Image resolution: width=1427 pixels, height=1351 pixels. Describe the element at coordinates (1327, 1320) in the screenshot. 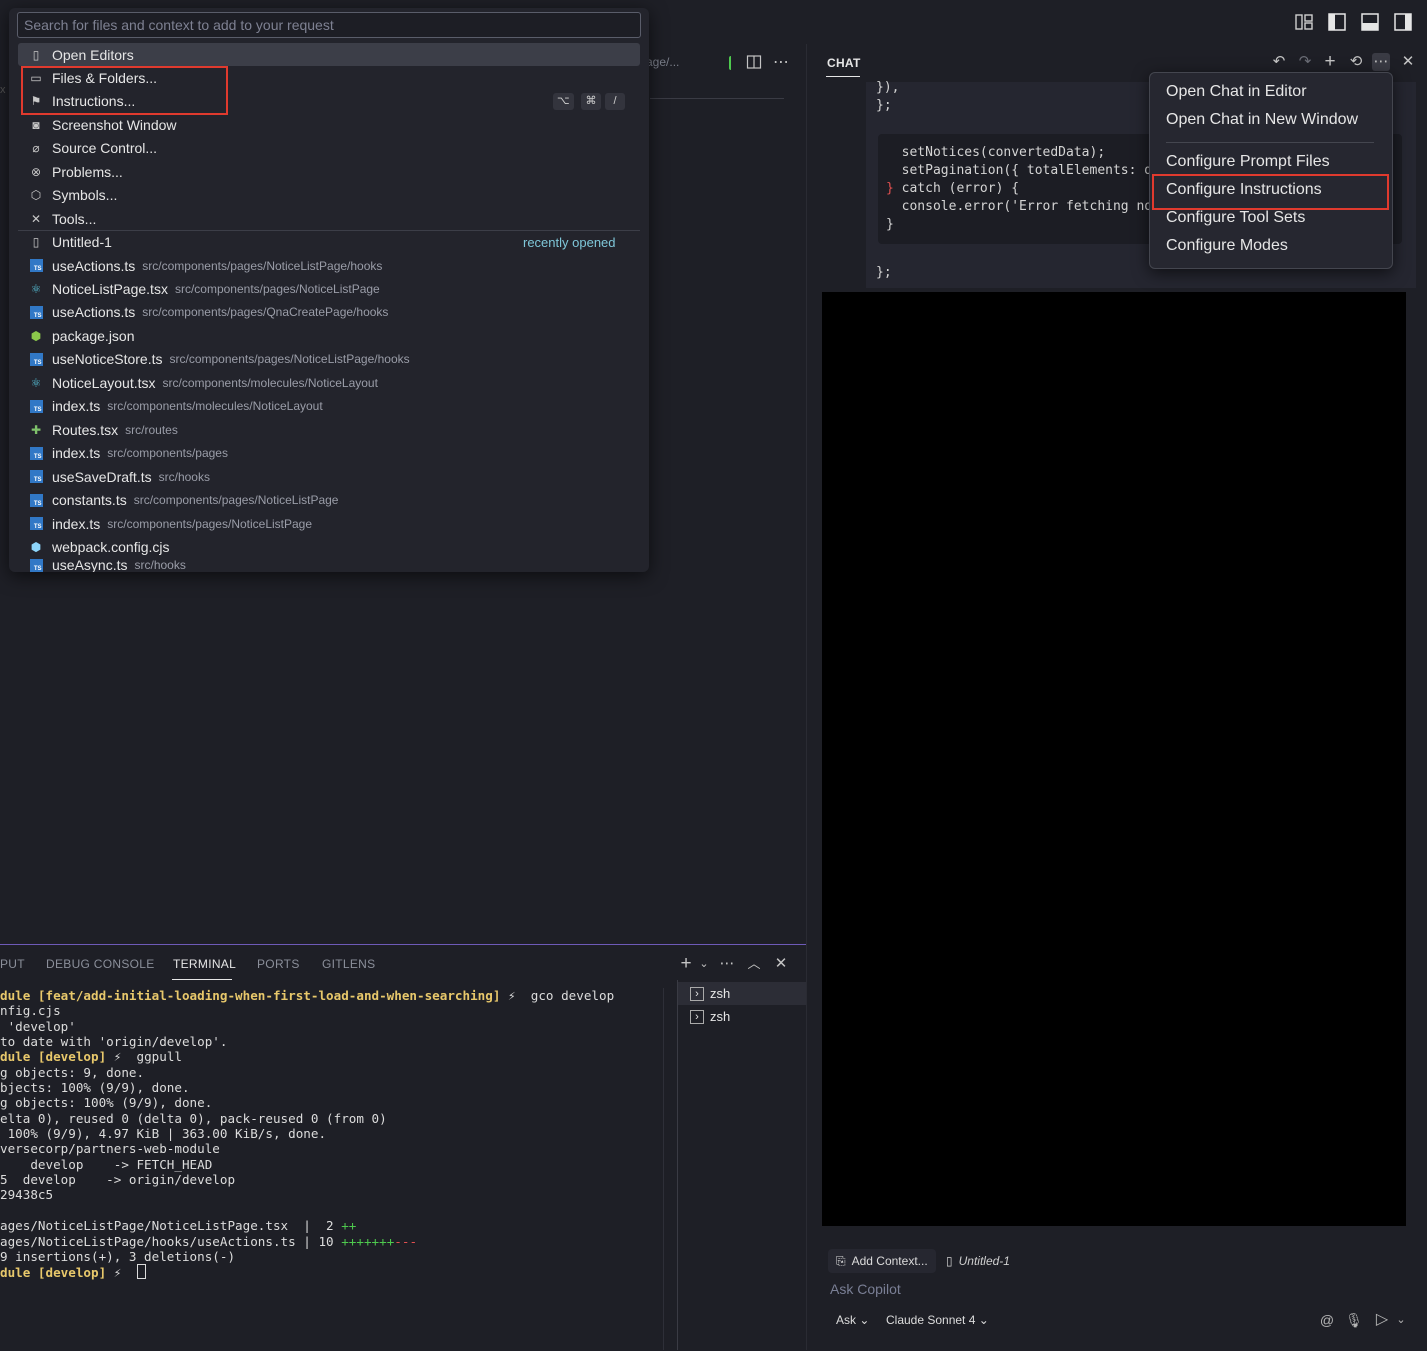

I see `mention-icon: @` at that location.